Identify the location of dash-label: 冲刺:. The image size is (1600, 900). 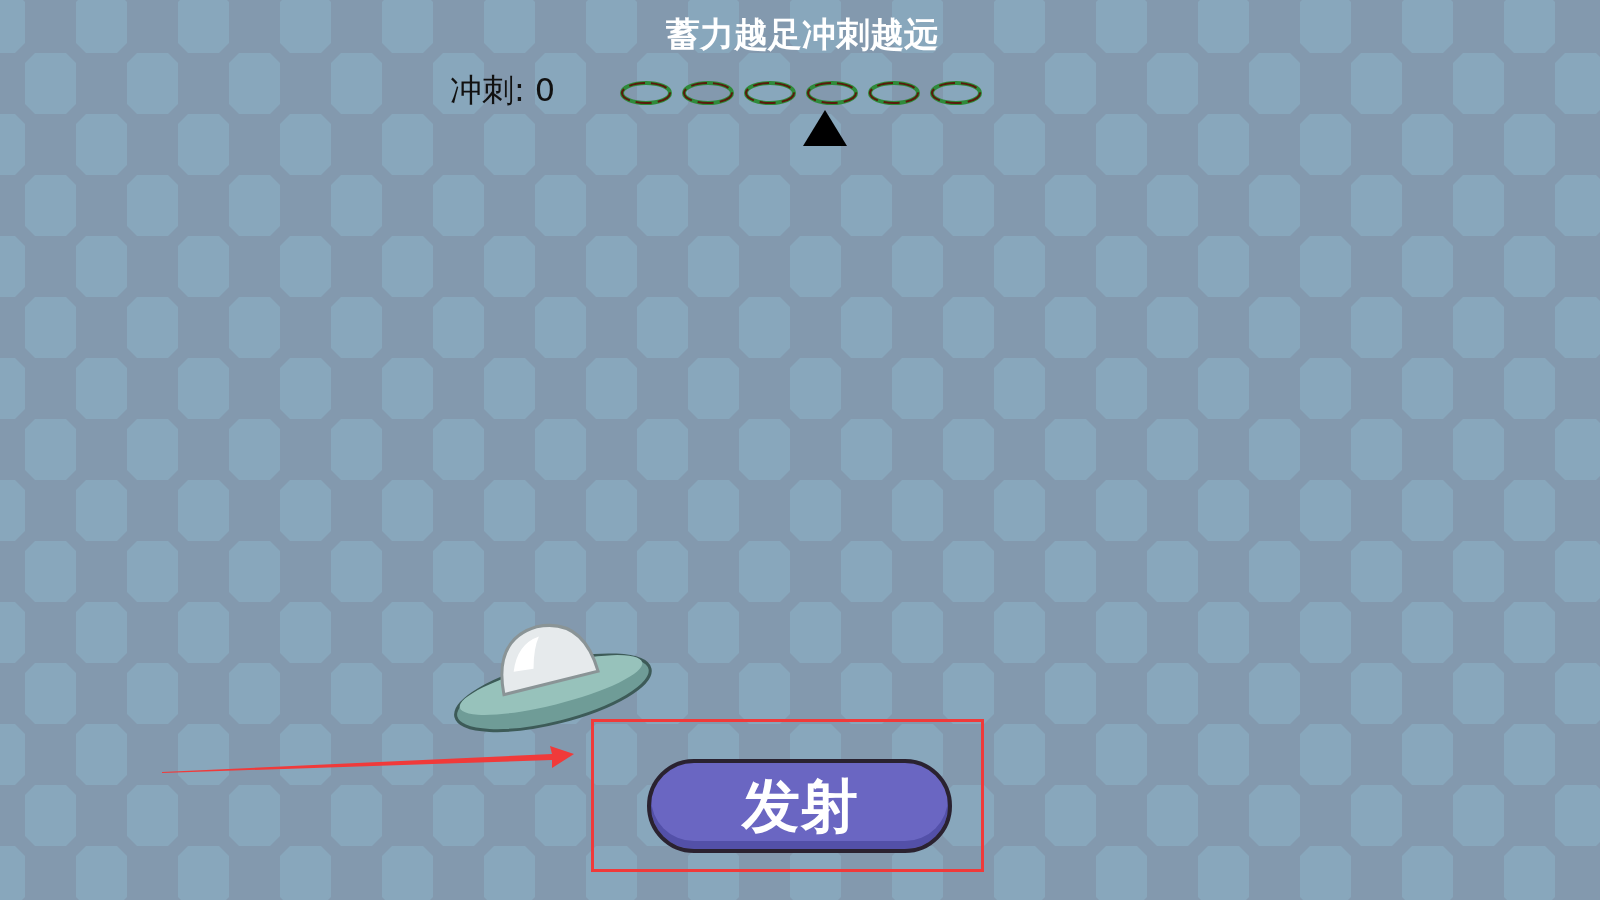
(487, 90).